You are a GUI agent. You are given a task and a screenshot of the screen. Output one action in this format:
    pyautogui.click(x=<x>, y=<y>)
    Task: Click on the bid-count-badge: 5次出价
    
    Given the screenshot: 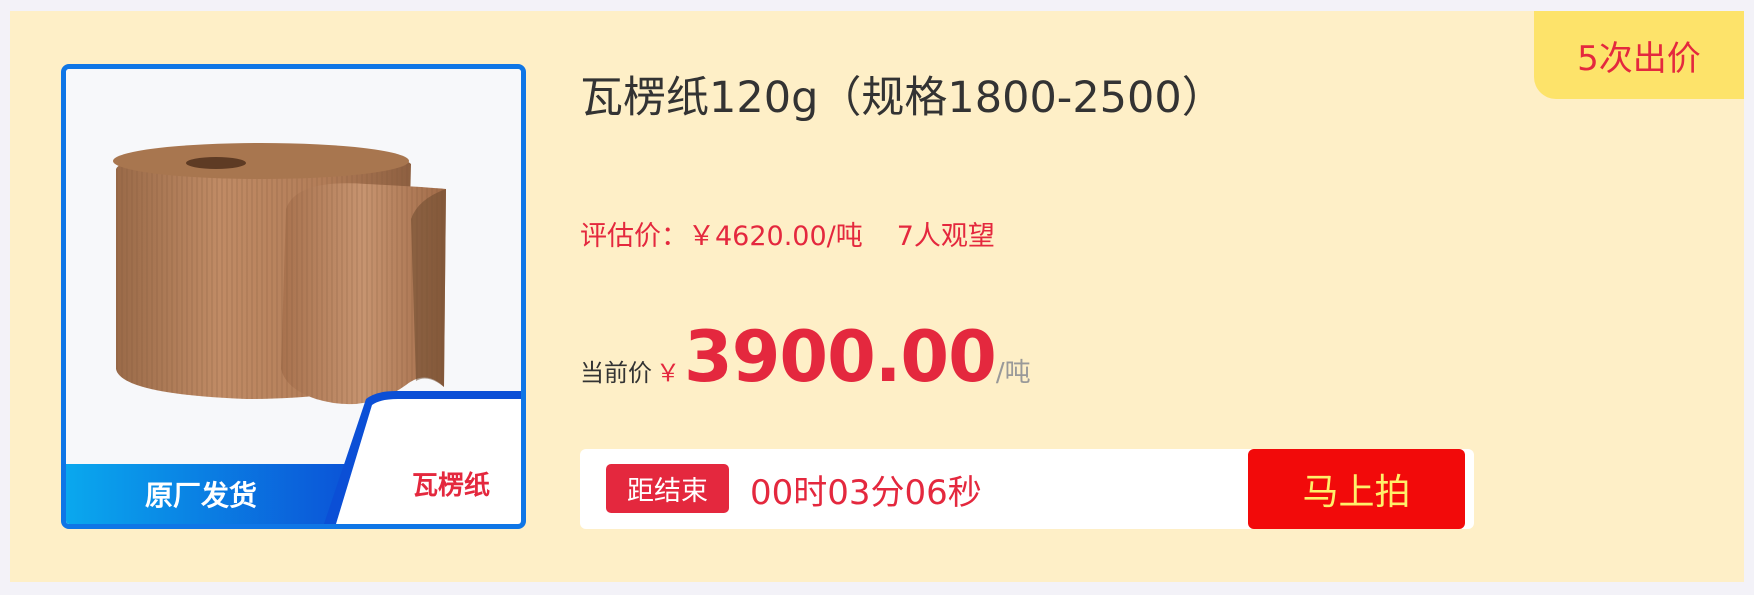 What is the action you would take?
    pyautogui.click(x=1639, y=55)
    